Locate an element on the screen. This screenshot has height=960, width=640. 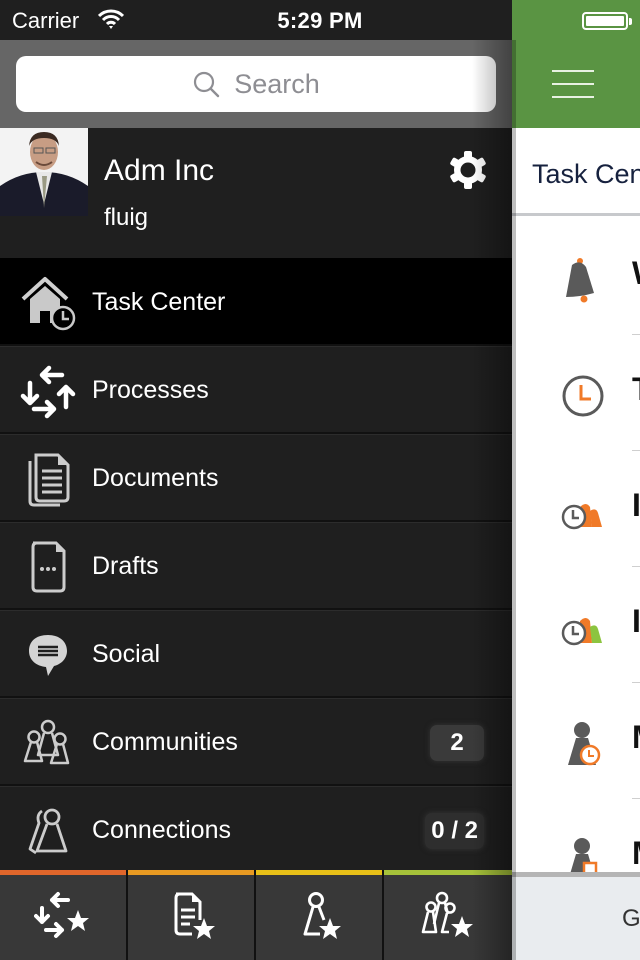
drafts-icon is located at coordinates (48, 567).